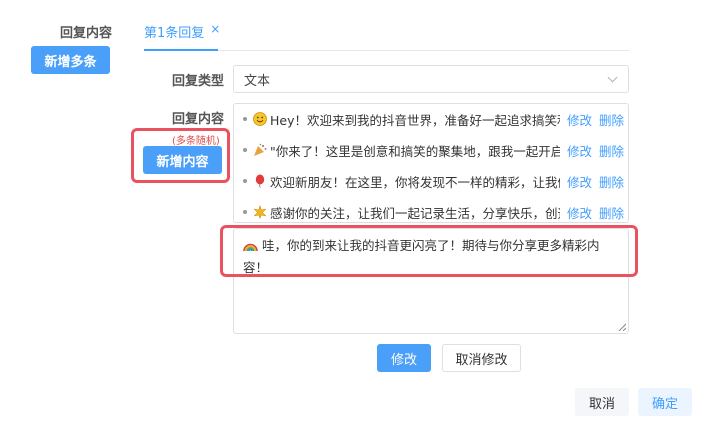 The width and height of the screenshot is (702, 430). What do you see at coordinates (429, 251) in the screenshot?
I see `editing-text-highlight` at bounding box center [429, 251].